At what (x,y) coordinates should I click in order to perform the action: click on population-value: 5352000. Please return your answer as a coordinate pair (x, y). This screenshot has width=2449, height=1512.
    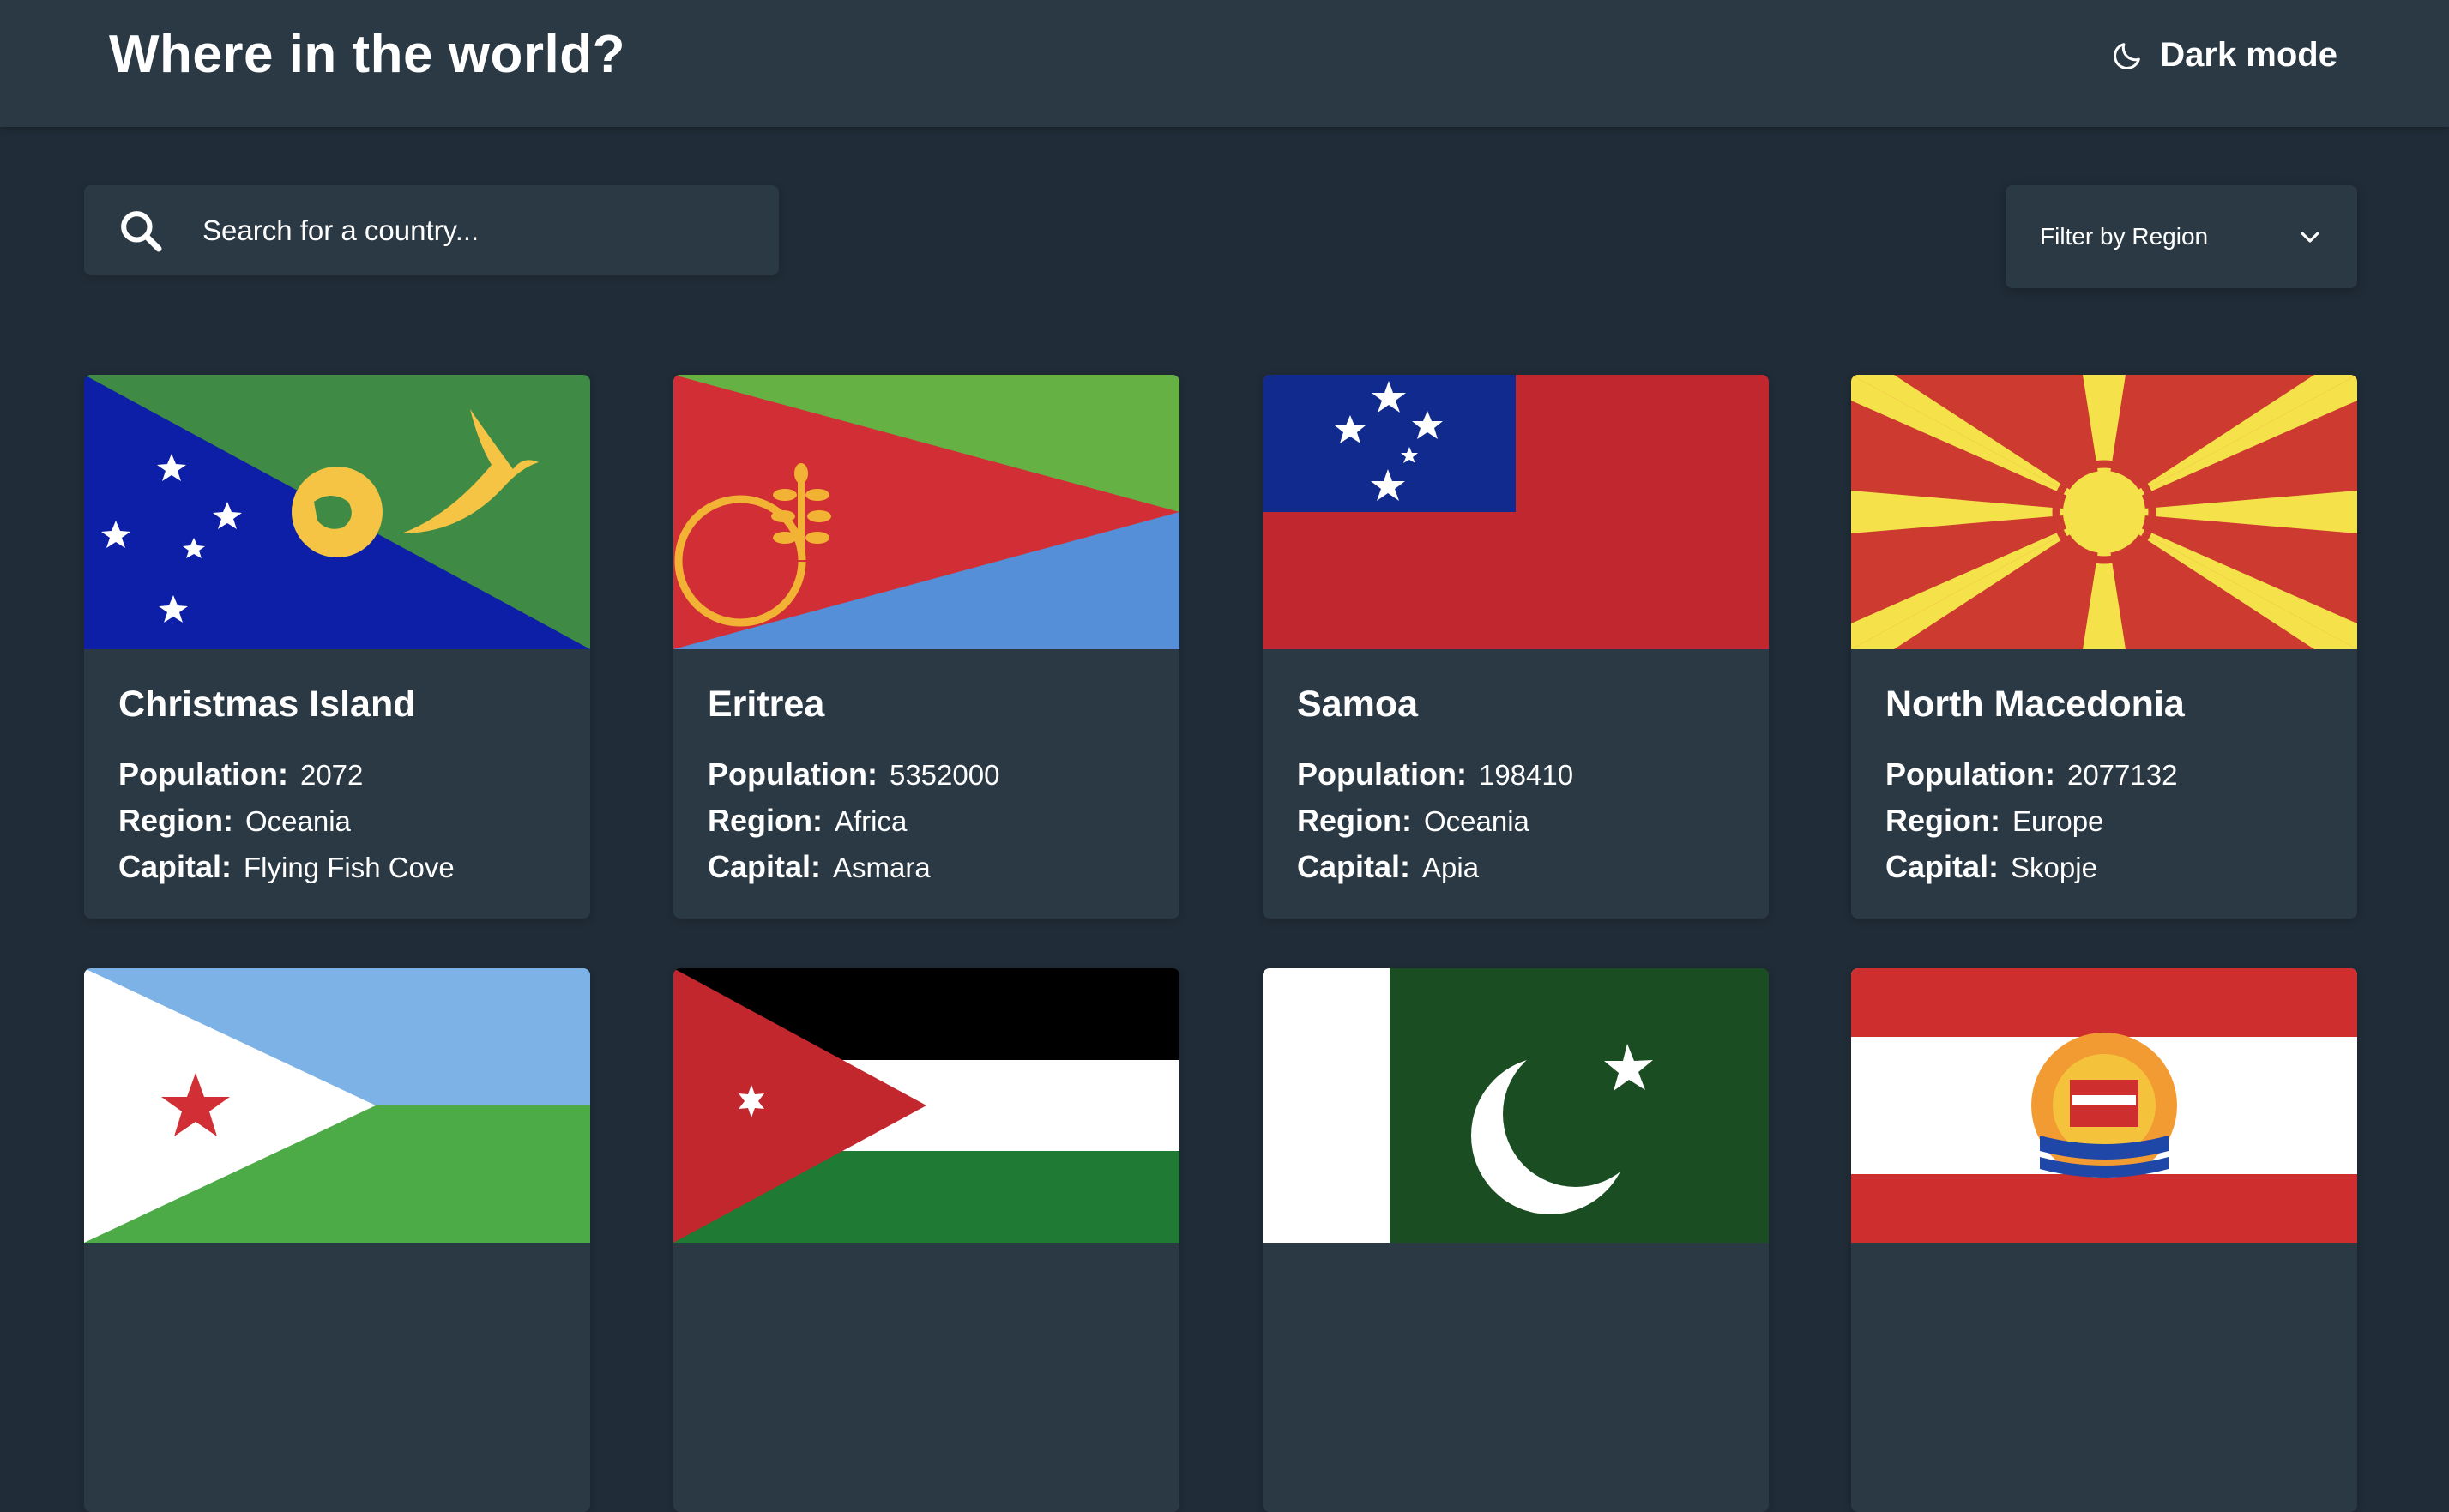
    Looking at the image, I should click on (944, 775).